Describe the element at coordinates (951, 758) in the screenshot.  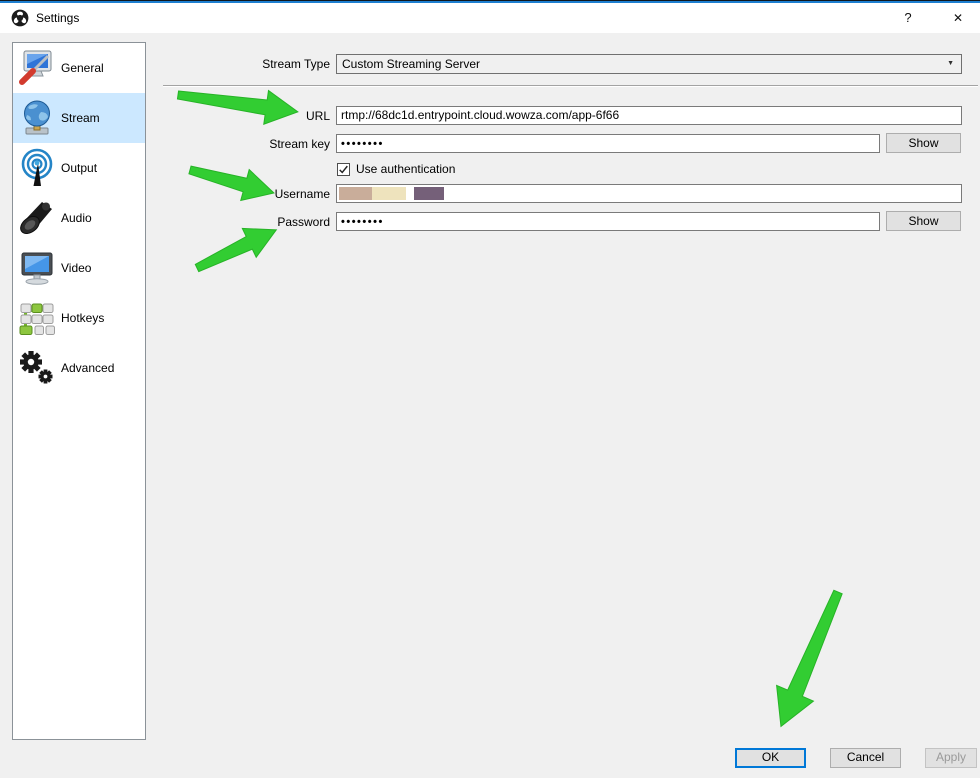
I see `apply-button: Apply` at that location.